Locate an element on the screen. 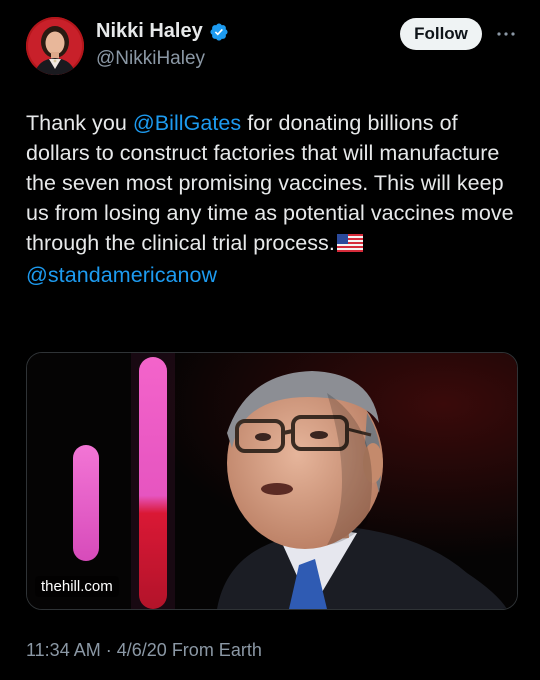 The height and width of the screenshot is (680, 540). us-flag-icon is located at coordinates (349, 245).